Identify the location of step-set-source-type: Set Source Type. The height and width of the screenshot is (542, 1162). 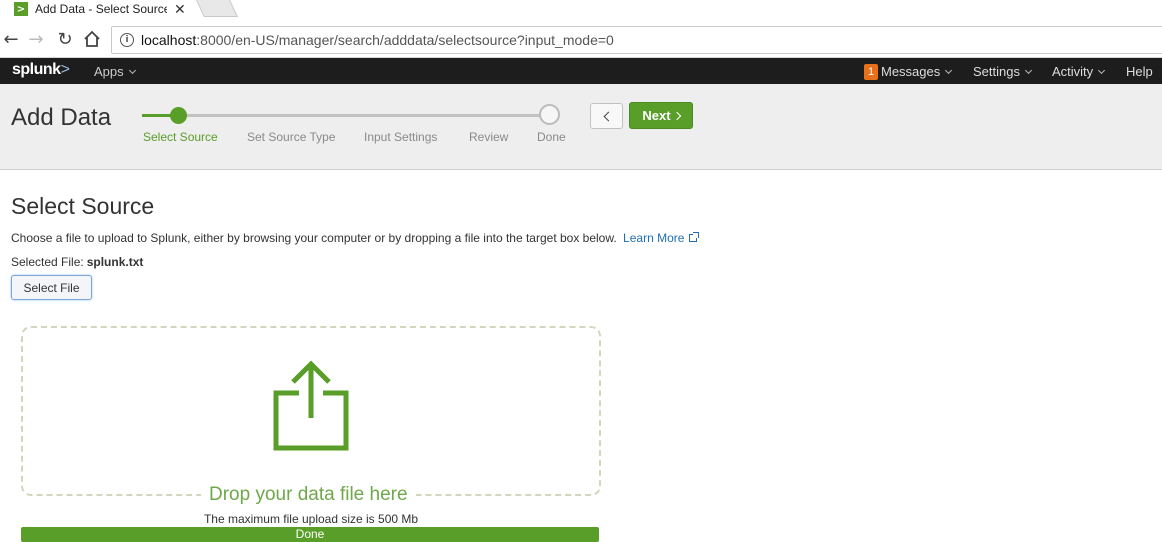
(291, 137).